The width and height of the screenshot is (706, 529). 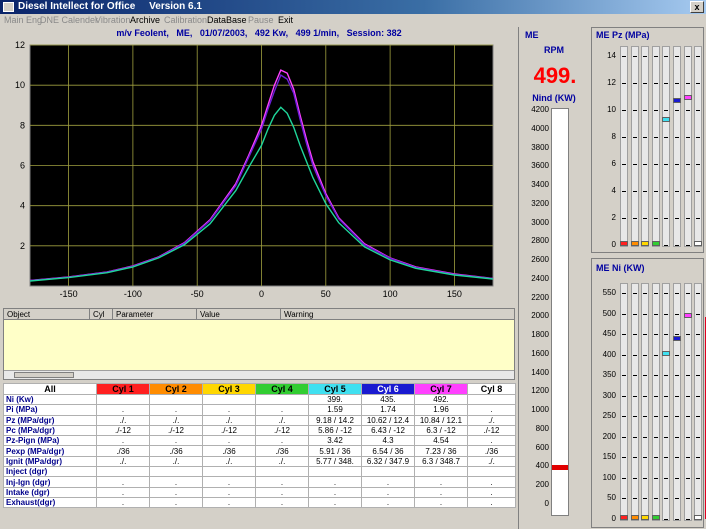 What do you see at coordinates (44, 375) in the screenshot?
I see `scrollbar-thumb` at bounding box center [44, 375].